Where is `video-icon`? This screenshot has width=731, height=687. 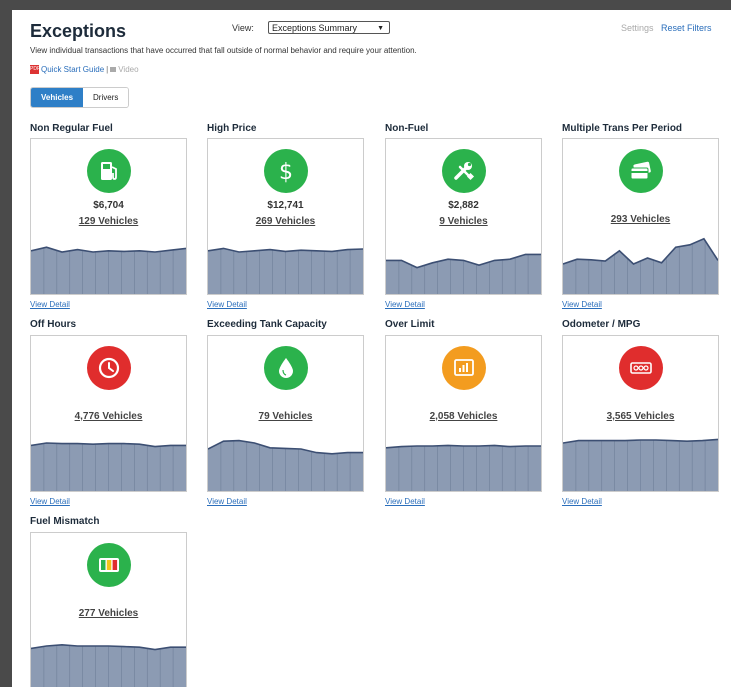
video-icon is located at coordinates (113, 70).